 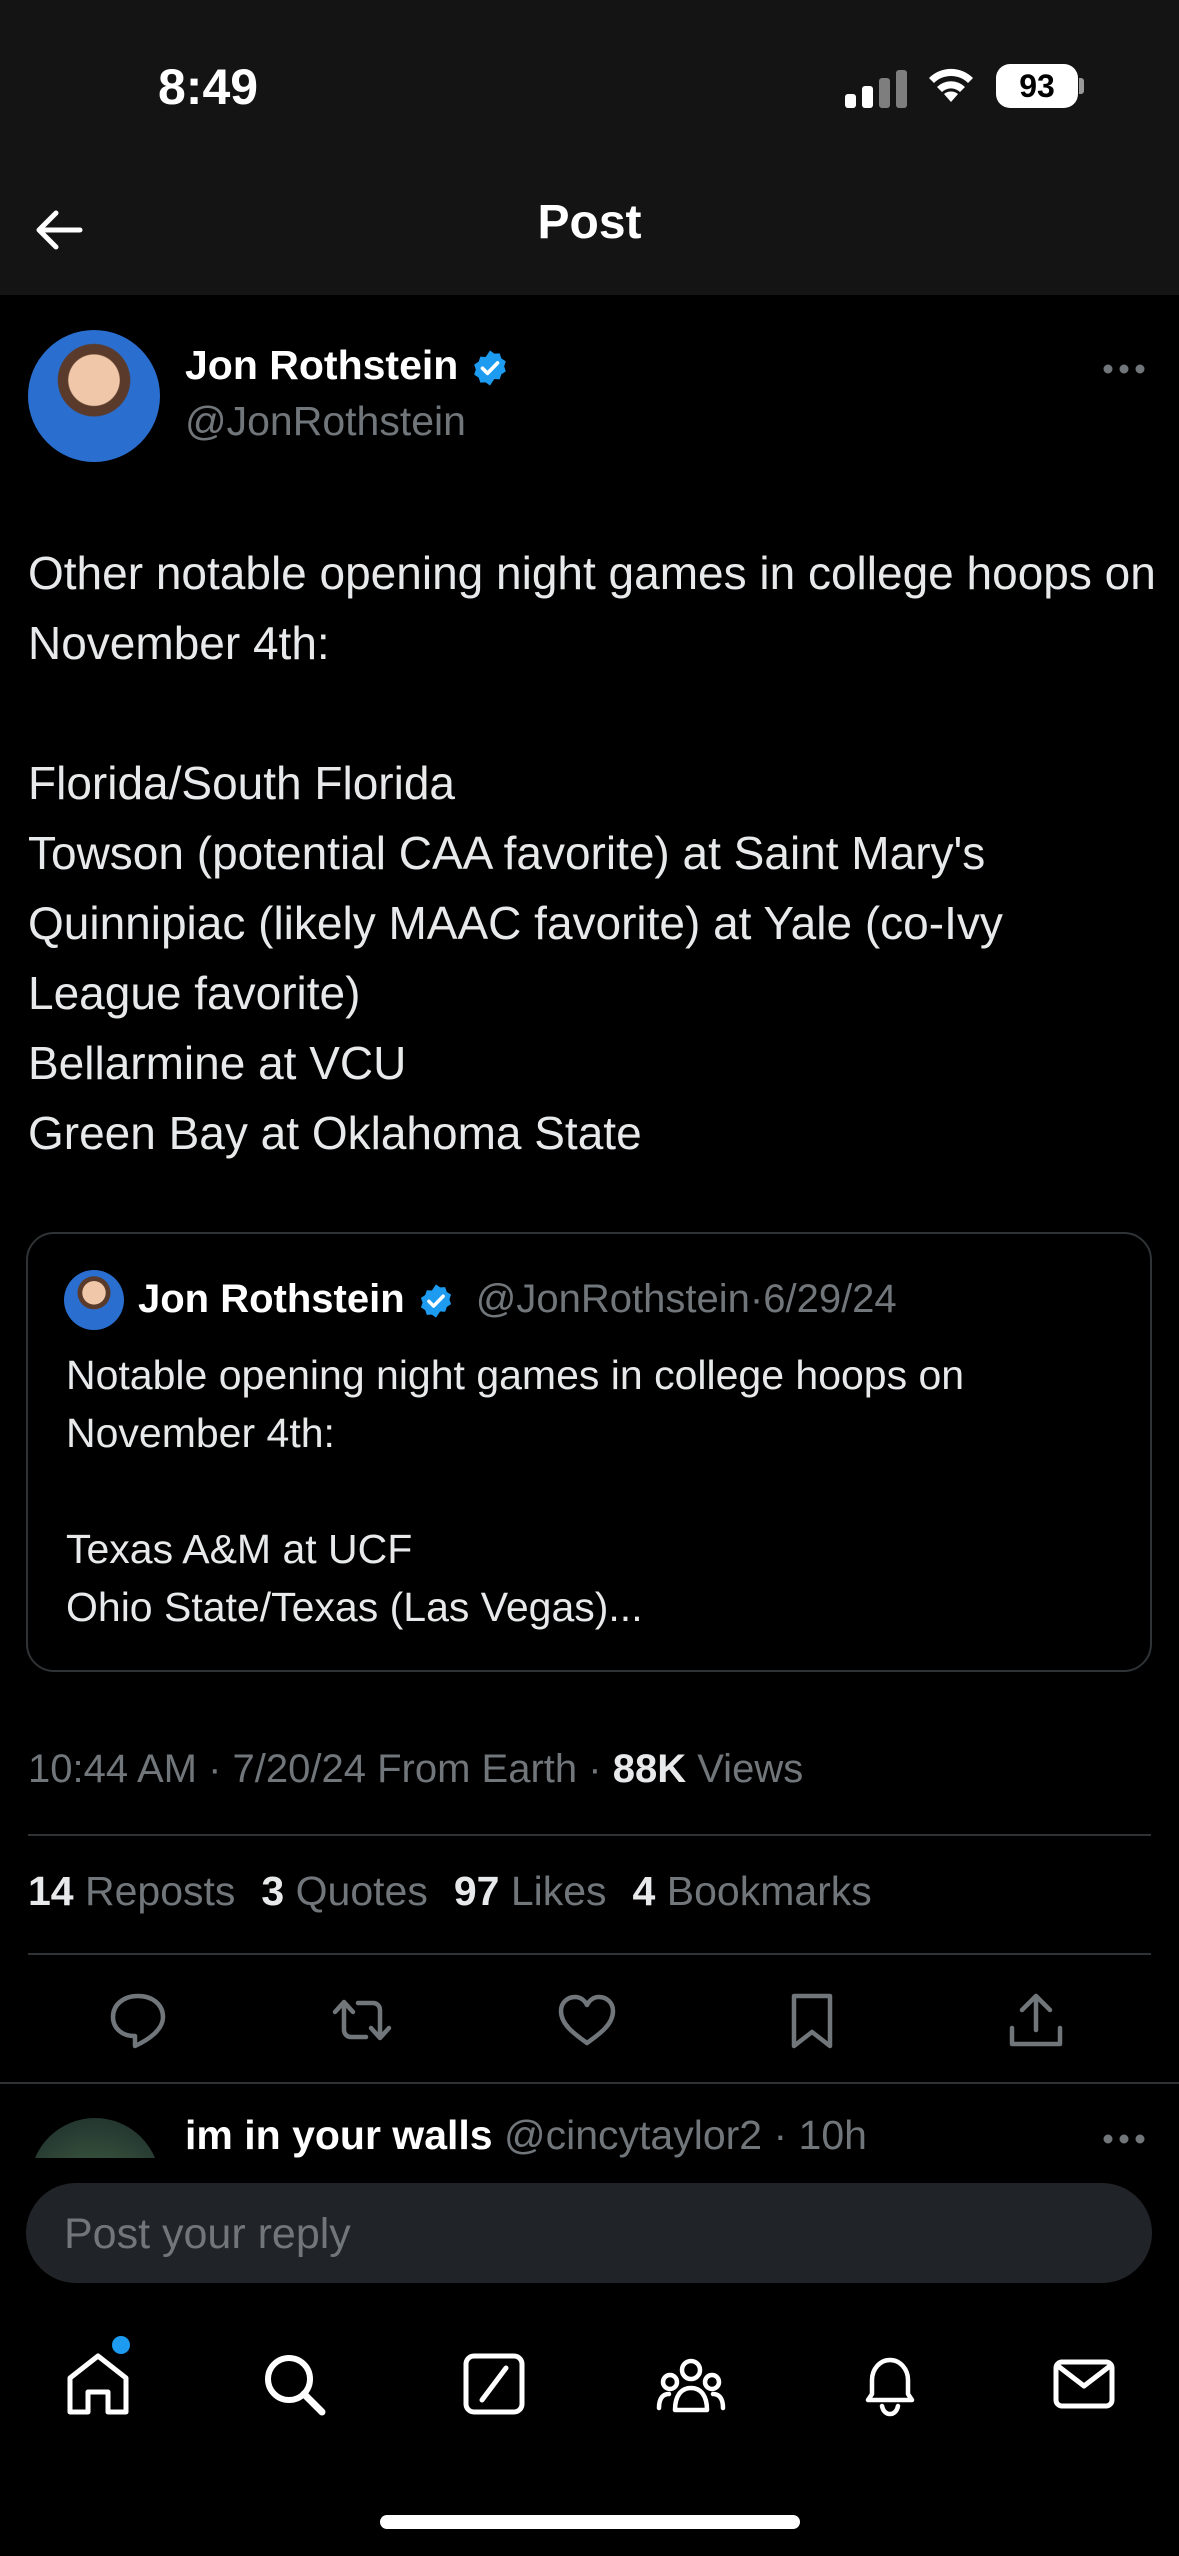 What do you see at coordinates (1036, 2020) in the screenshot?
I see `share-icon` at bounding box center [1036, 2020].